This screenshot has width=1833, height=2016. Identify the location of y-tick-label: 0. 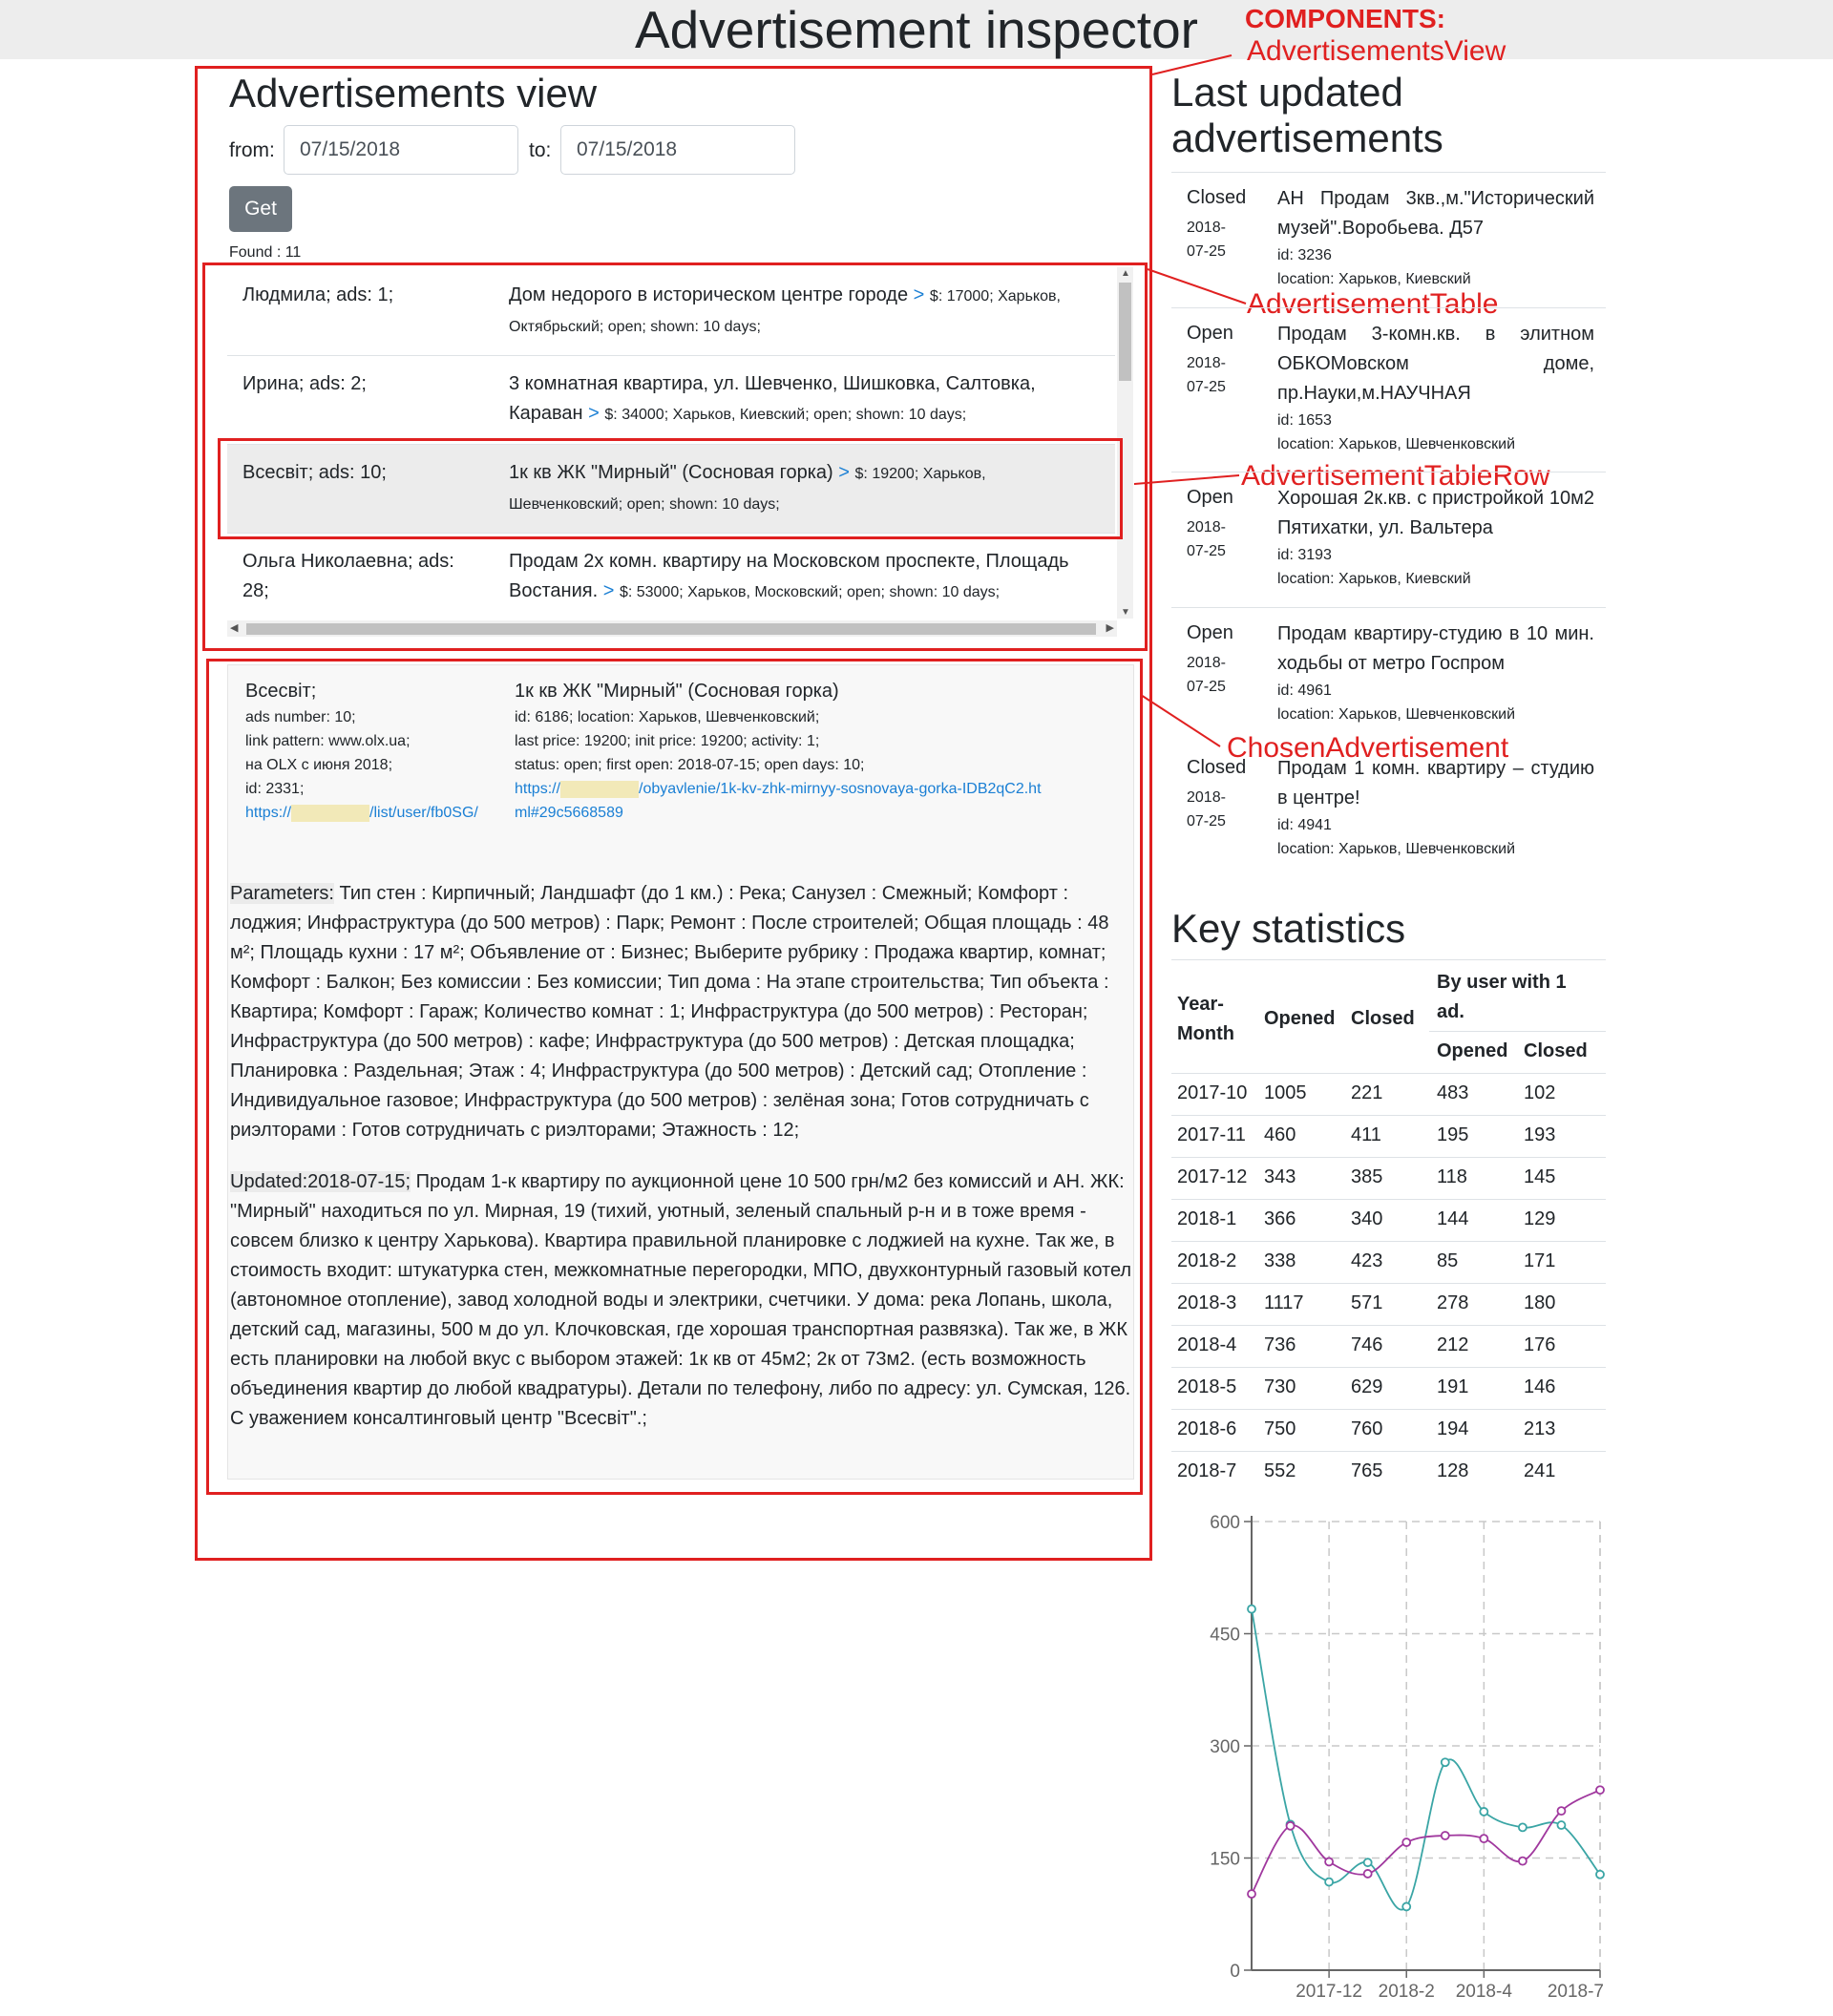
(1235, 1972).